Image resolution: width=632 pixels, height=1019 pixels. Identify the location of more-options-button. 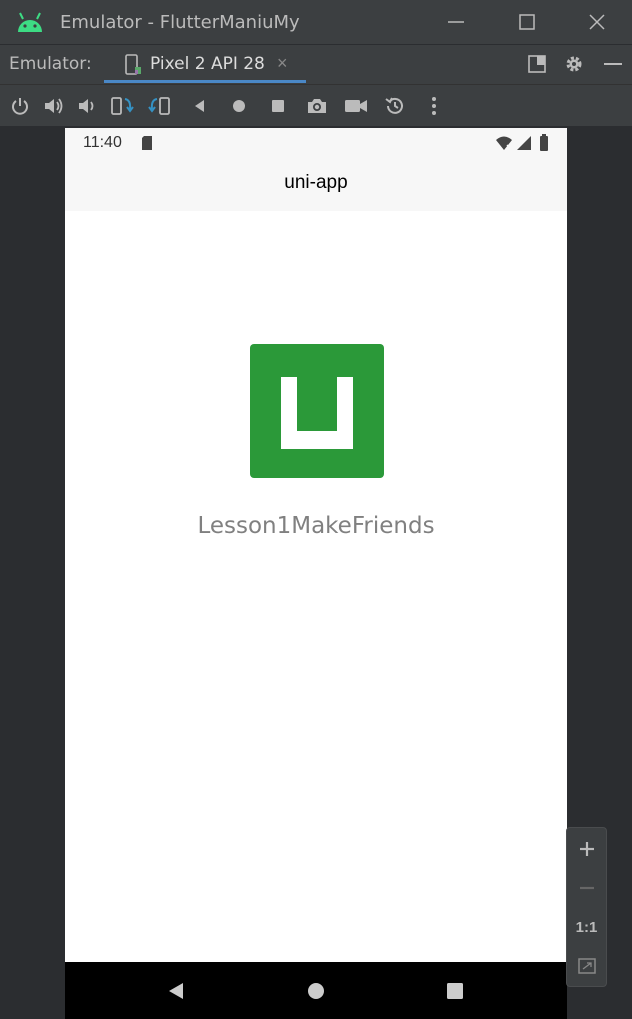
(434, 106).